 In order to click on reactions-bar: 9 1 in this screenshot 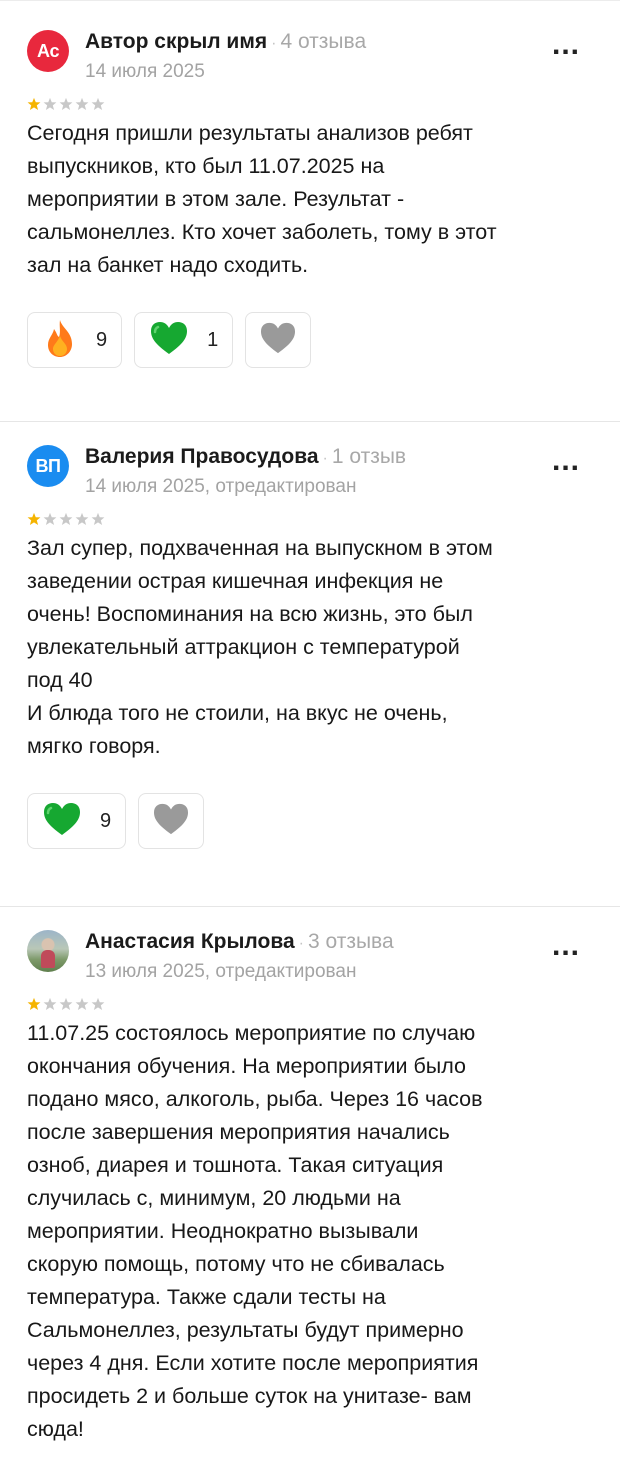, I will do `click(309, 340)`.